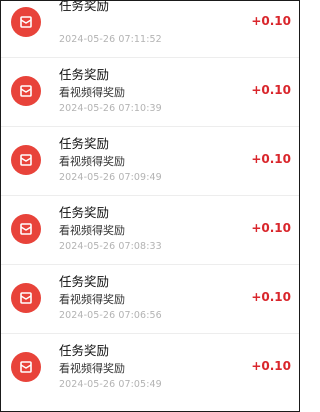 Image resolution: width=320 pixels, height=412 pixels. Describe the element at coordinates (110, 108) in the screenshot. I see `record-timestamp: 2024-05-26 07:10:39` at that location.